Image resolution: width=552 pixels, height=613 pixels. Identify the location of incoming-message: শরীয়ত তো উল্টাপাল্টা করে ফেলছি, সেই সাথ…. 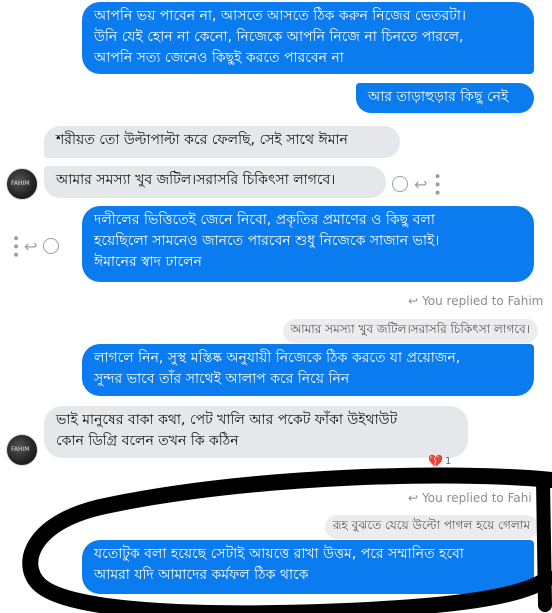
(222, 142).